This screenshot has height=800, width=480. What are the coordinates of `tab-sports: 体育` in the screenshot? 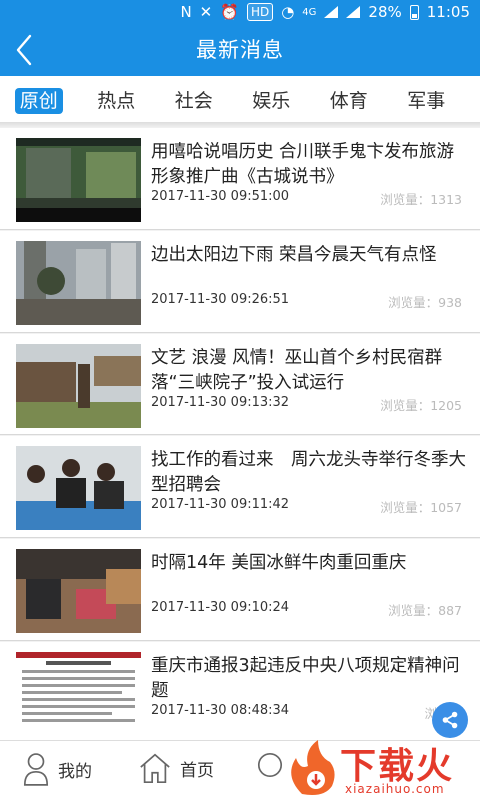 It's located at (349, 99).